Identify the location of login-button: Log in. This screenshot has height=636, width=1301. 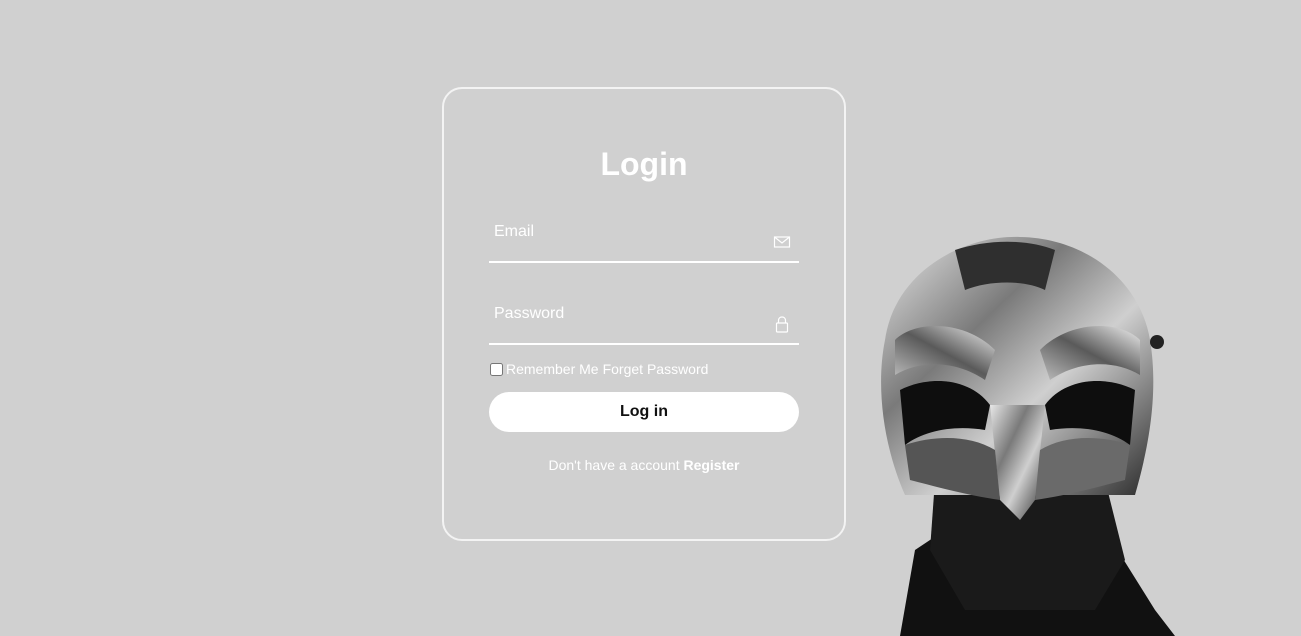
(644, 412).